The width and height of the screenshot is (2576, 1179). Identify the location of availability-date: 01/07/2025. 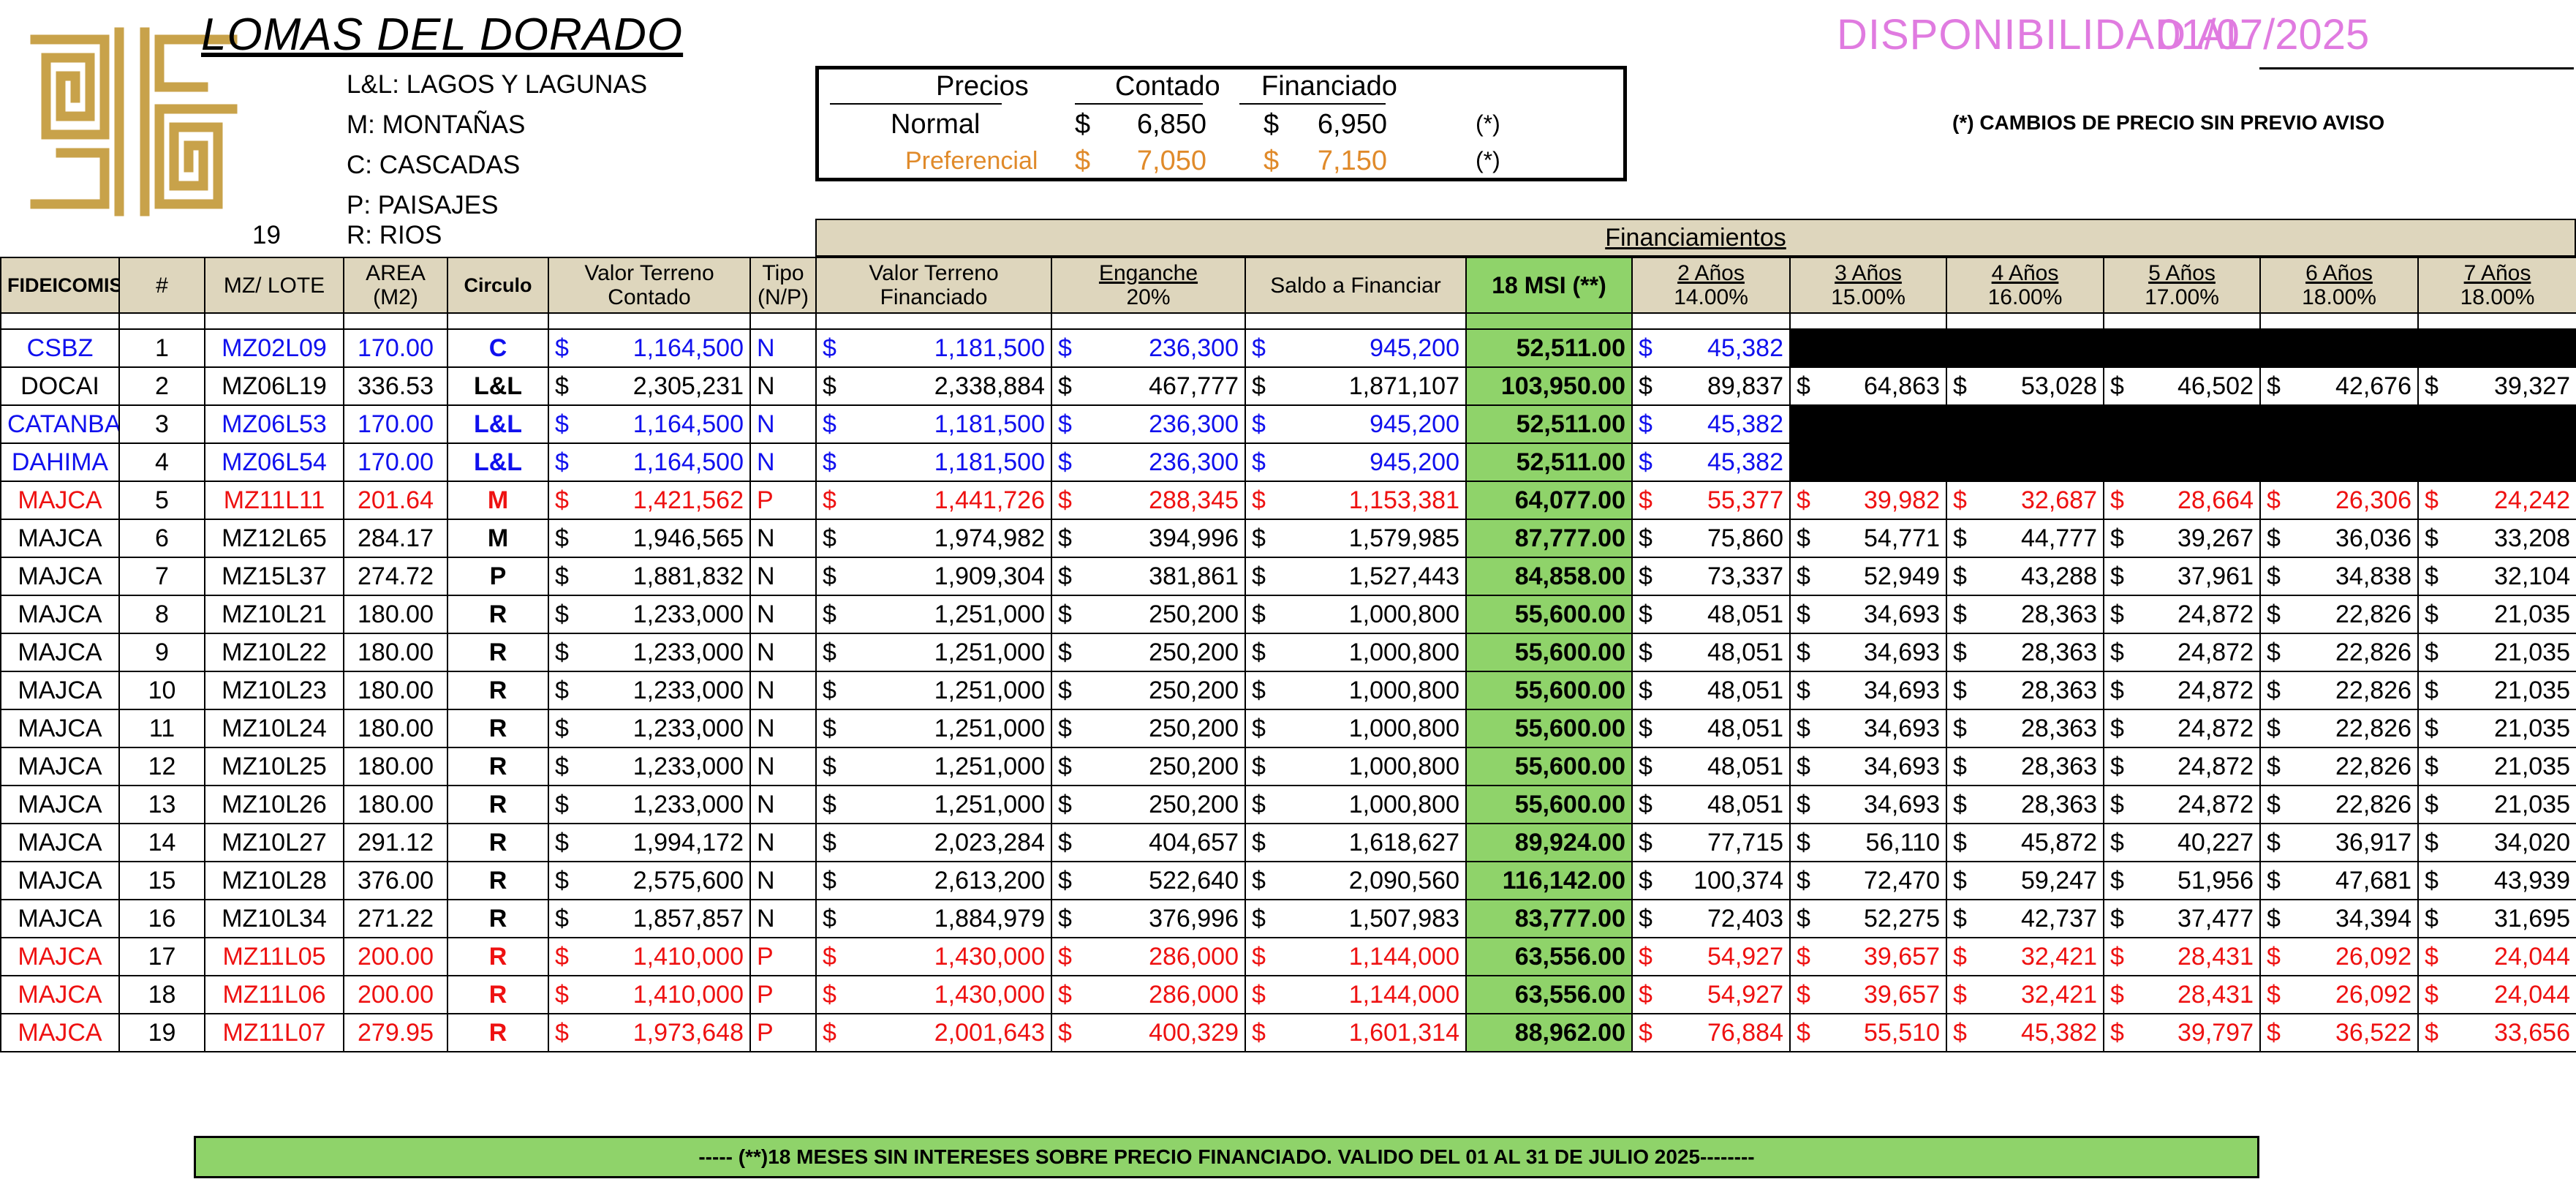
(2263, 35).